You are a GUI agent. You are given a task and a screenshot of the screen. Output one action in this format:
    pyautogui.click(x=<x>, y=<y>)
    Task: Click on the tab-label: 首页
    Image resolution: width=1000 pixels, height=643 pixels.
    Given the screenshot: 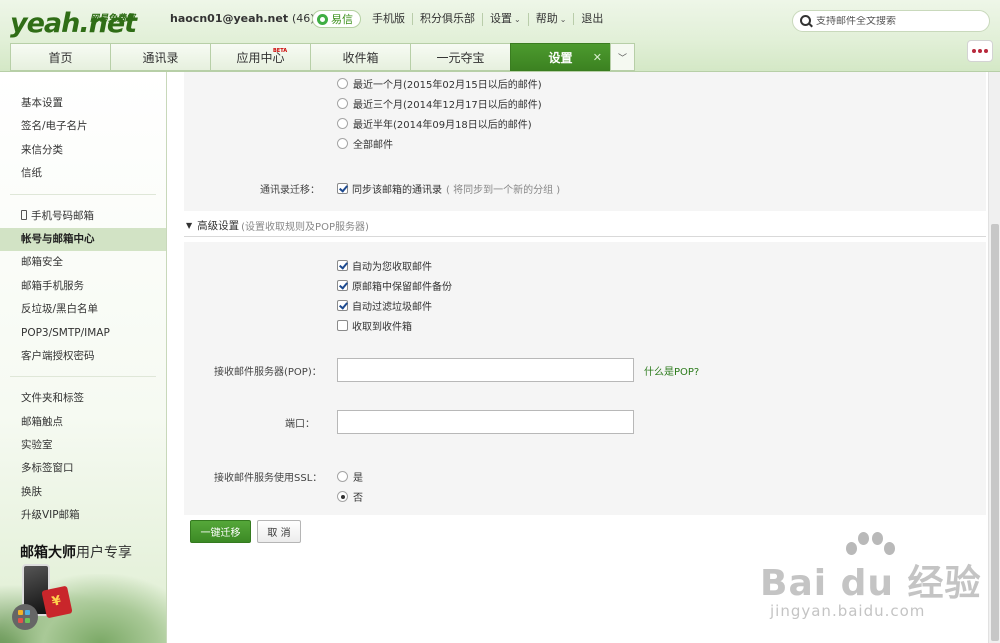 What is the action you would take?
    pyautogui.click(x=60, y=57)
    